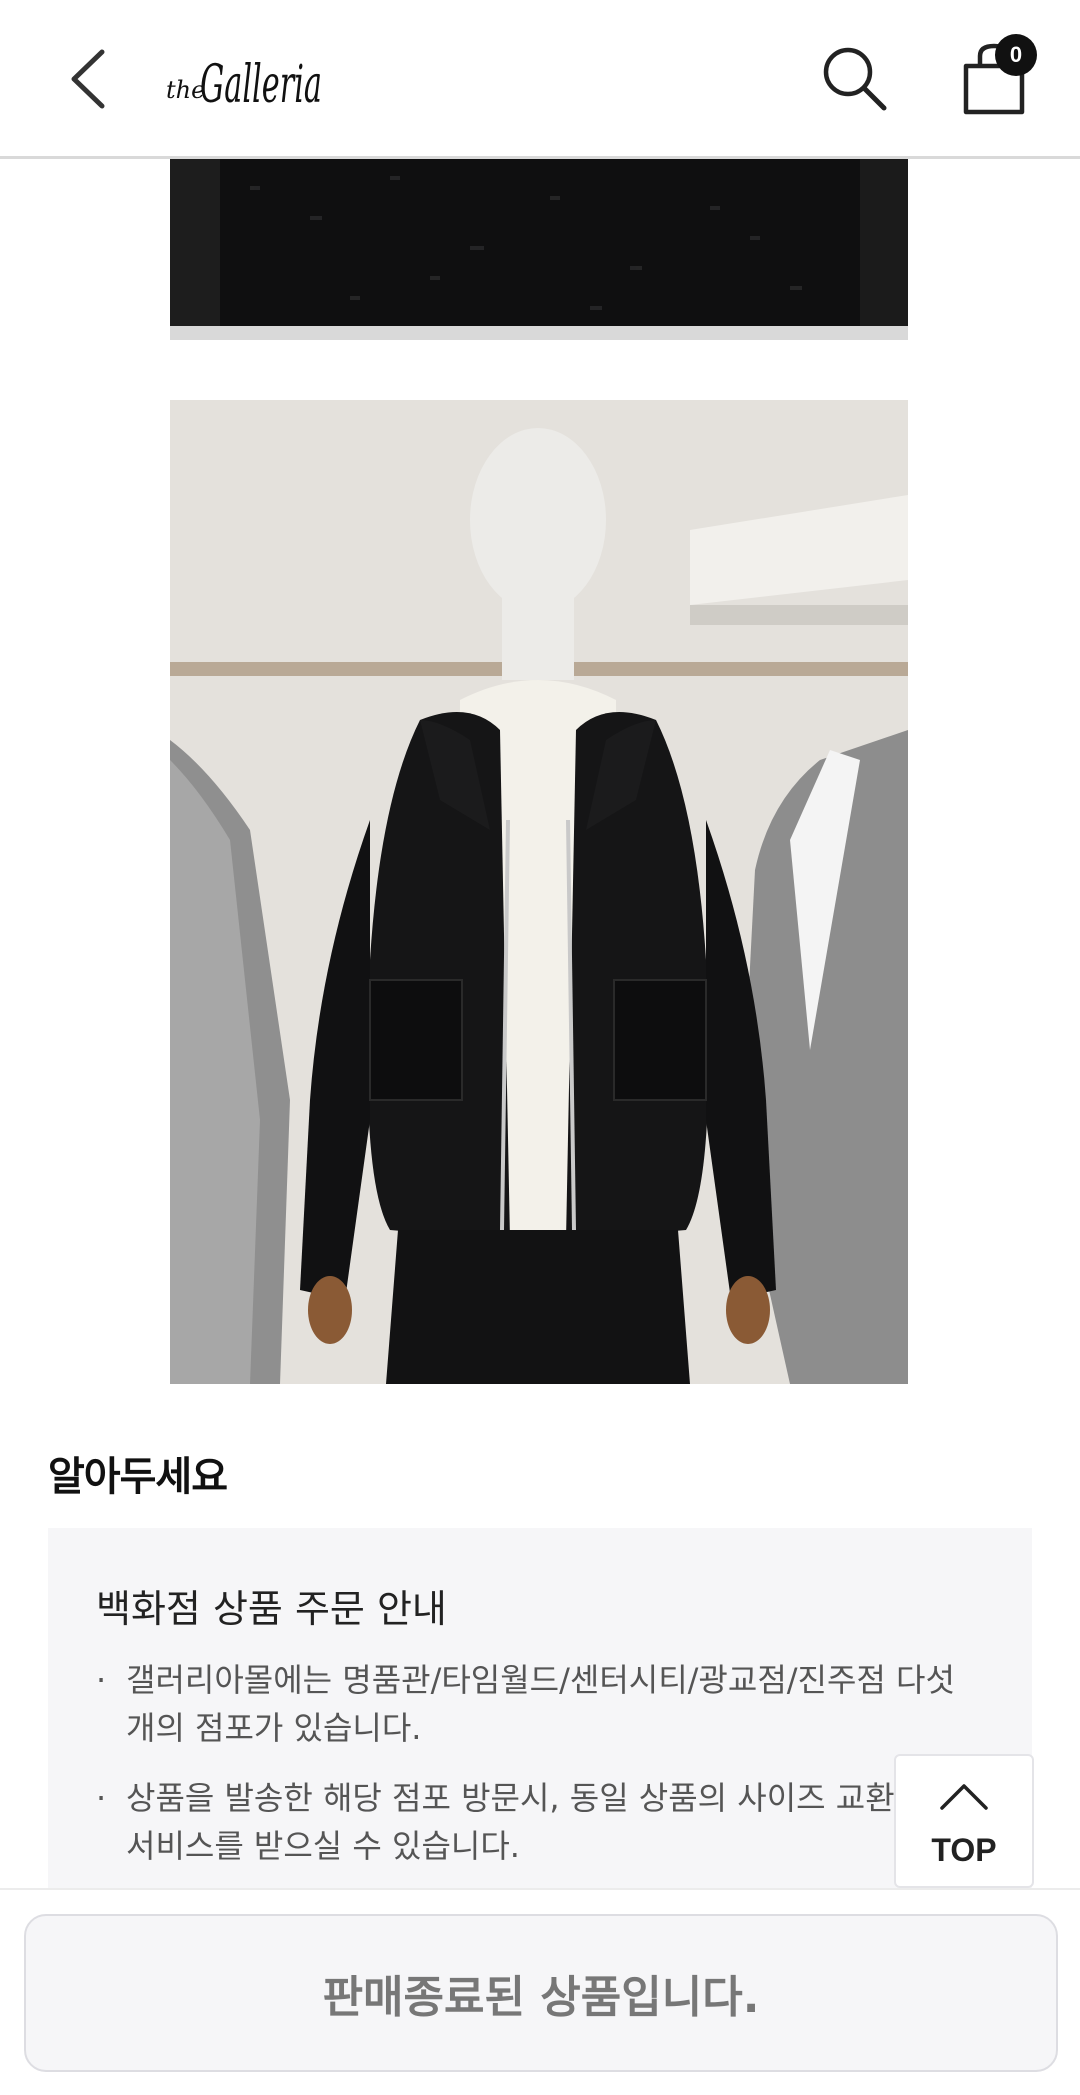  I want to click on search-icon, so click(855, 79).